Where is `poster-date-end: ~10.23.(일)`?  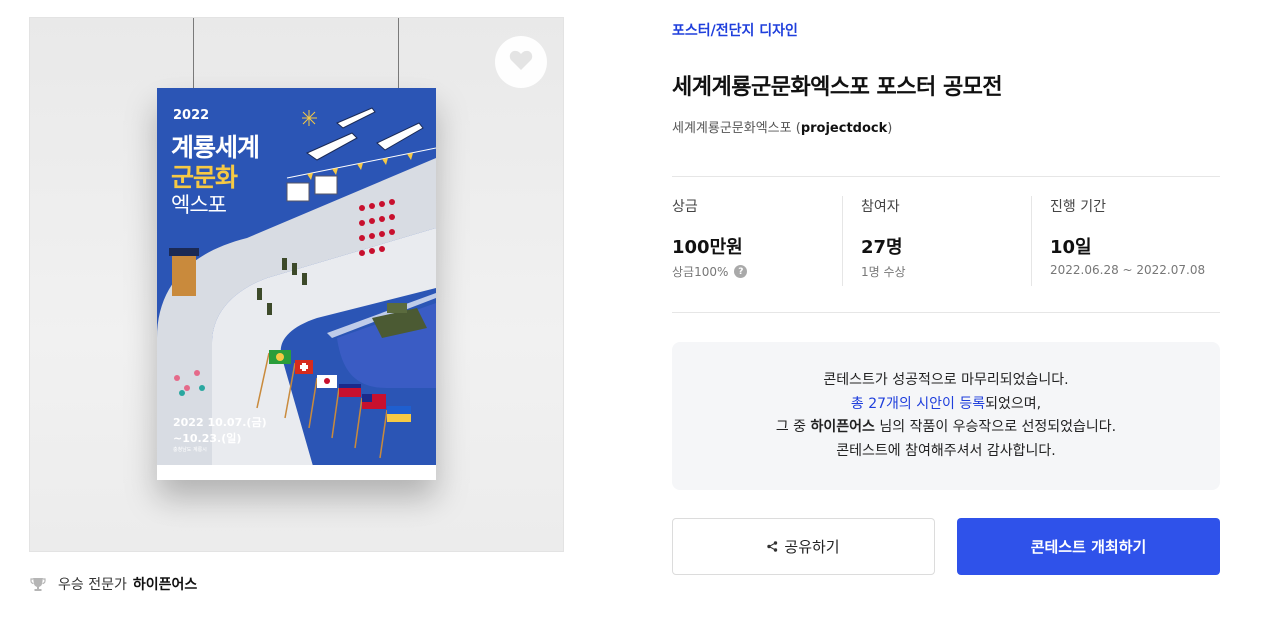 poster-date-end: ~10.23.(일) is located at coordinates (207, 438).